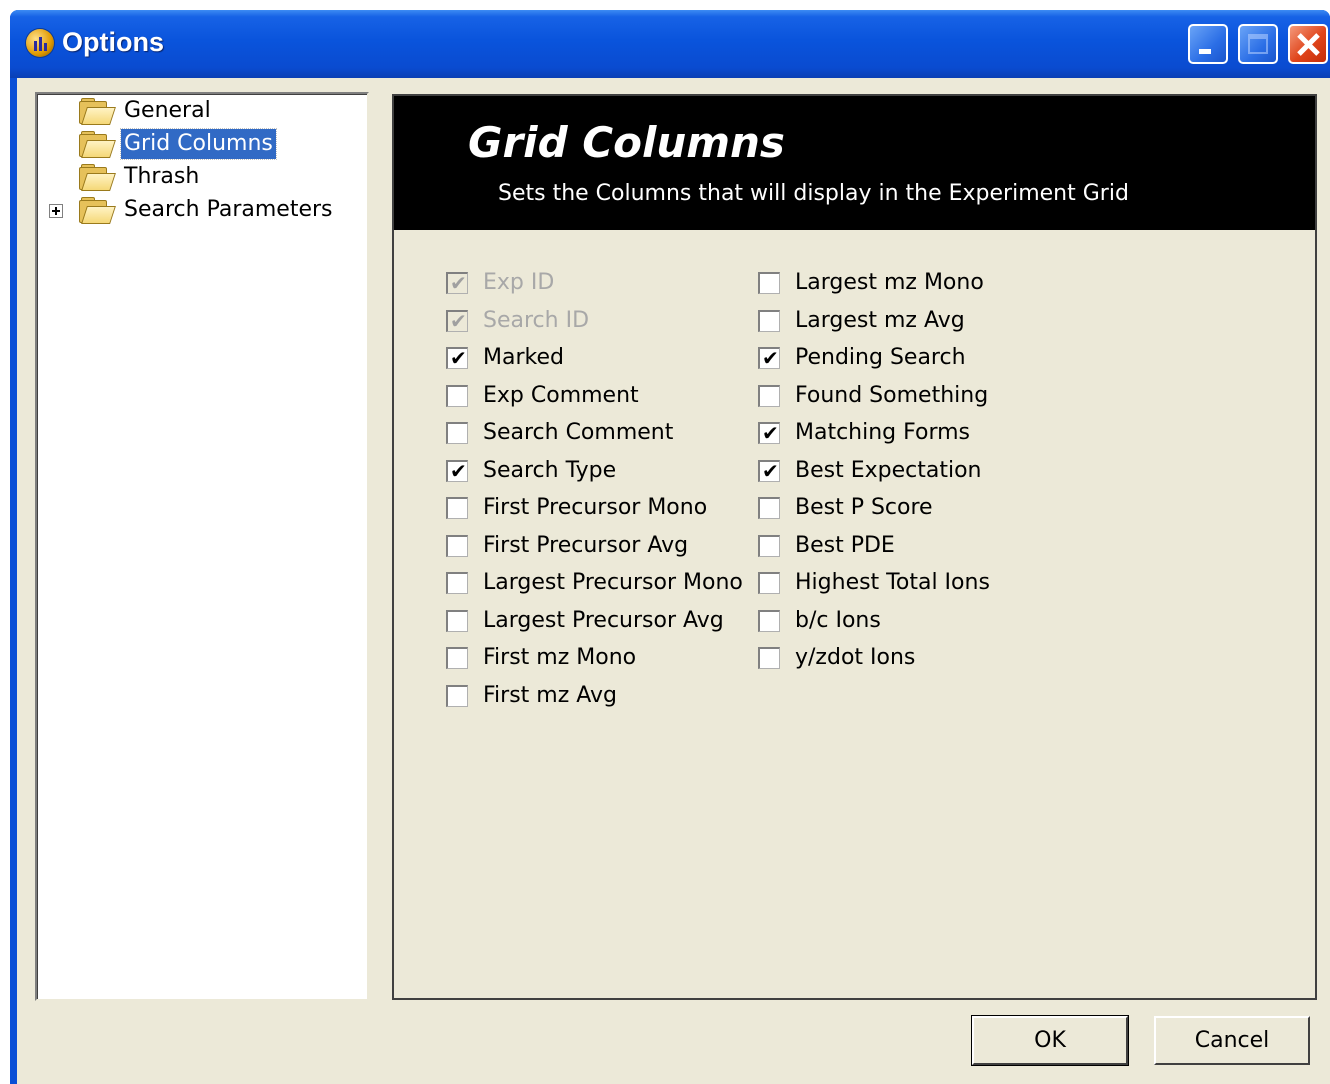  What do you see at coordinates (162, 176) in the screenshot?
I see `tree-item-label: Thrash` at bounding box center [162, 176].